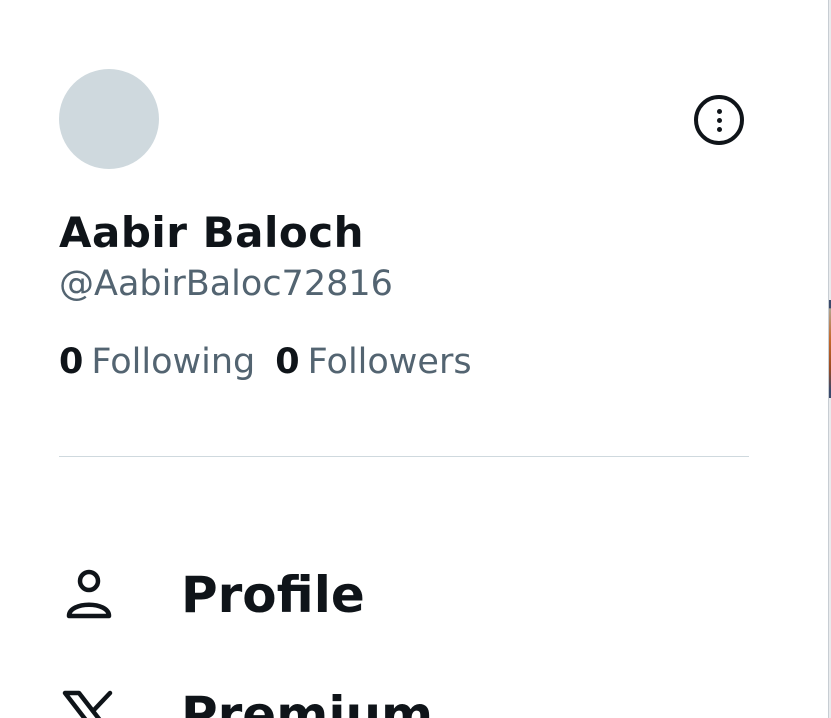 Image resolution: width=831 pixels, height=718 pixels. I want to click on following-label: Following, so click(173, 362).